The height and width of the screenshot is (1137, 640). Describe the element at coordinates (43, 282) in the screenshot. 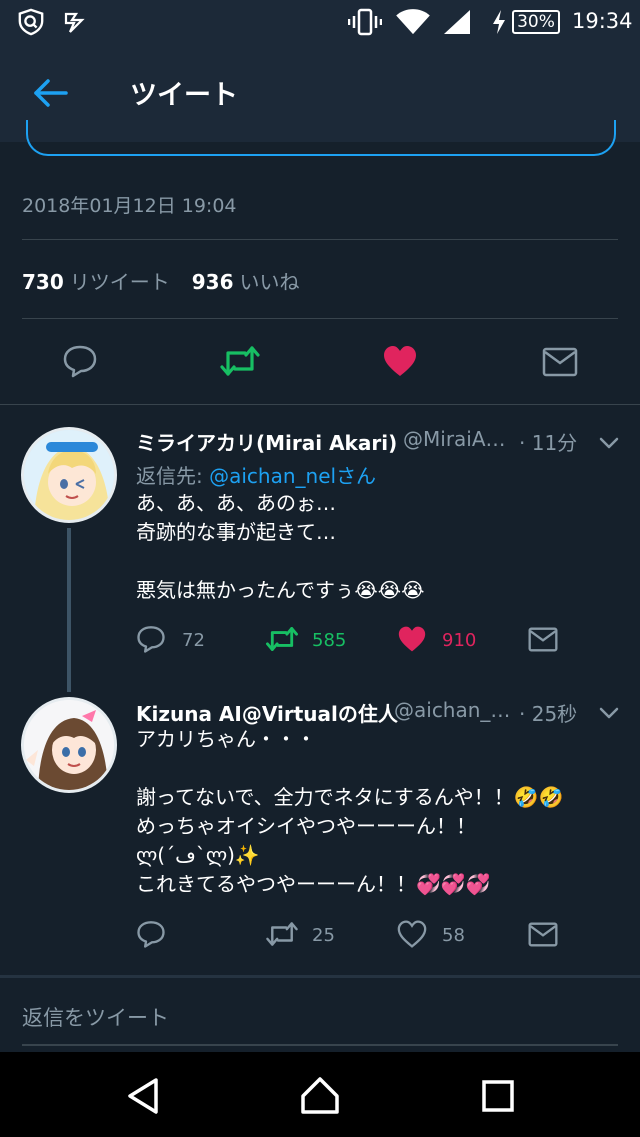

I see `retweet-count: 730` at that location.